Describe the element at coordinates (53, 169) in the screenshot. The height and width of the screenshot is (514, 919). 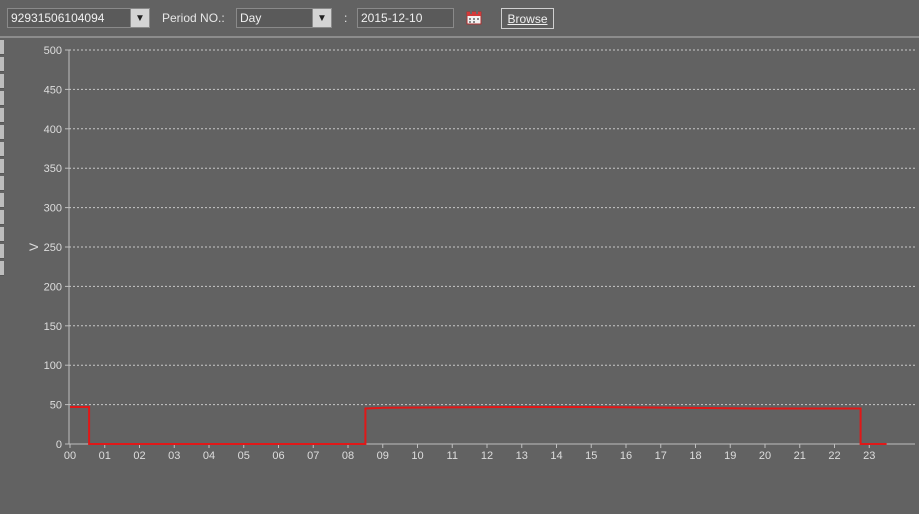
I see `y-tick-label: 350` at that location.